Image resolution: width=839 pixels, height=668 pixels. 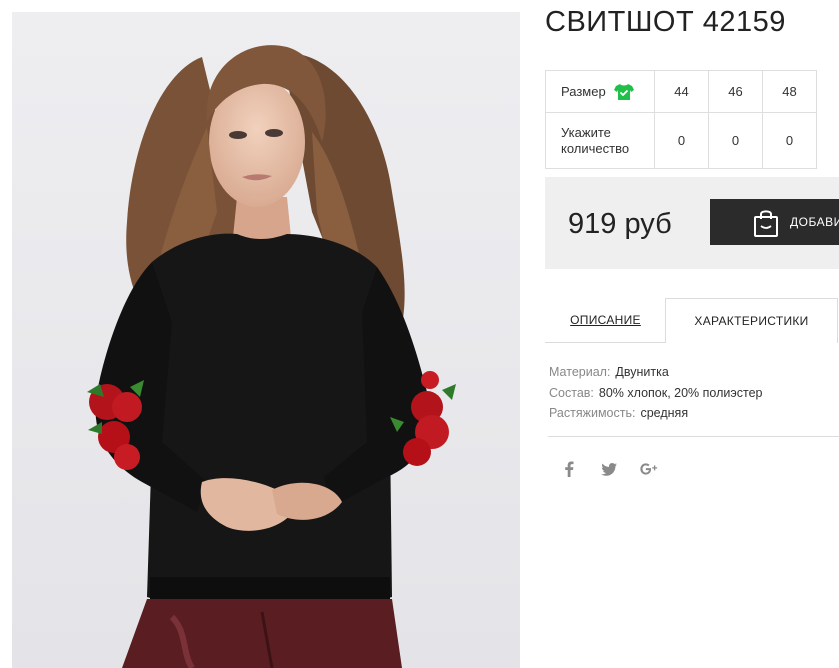 What do you see at coordinates (620, 224) in the screenshot?
I see `price: 919 руб` at bounding box center [620, 224].